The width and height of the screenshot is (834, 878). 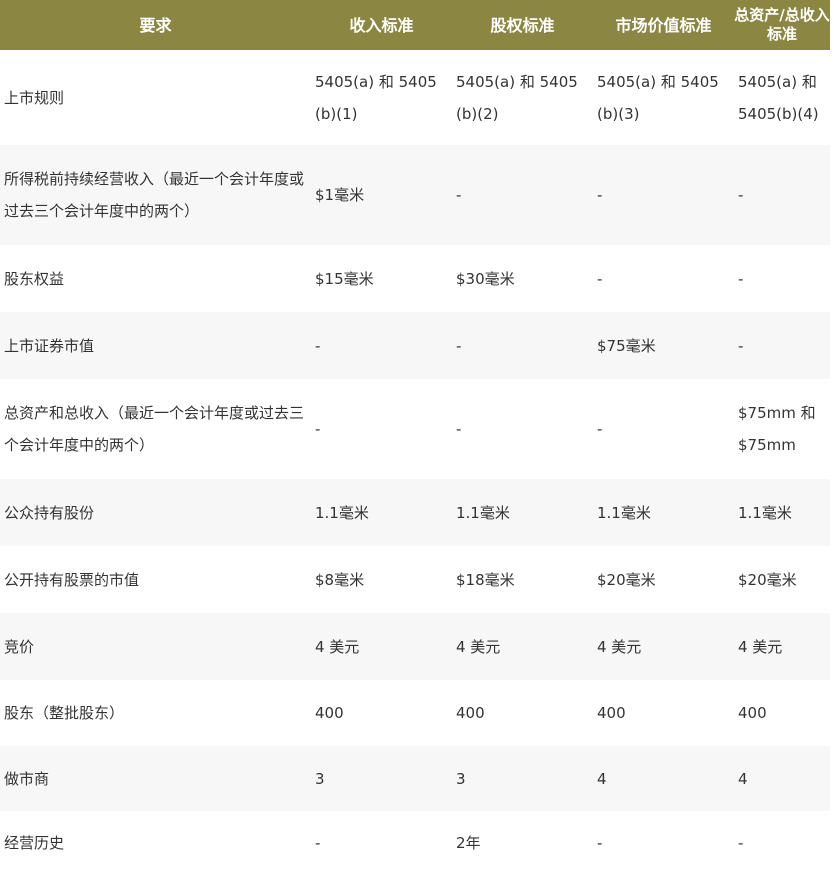 What do you see at coordinates (778, 97) in the screenshot?
I see `table-cell: 5405(a) 和 5405(b)(4)` at bounding box center [778, 97].